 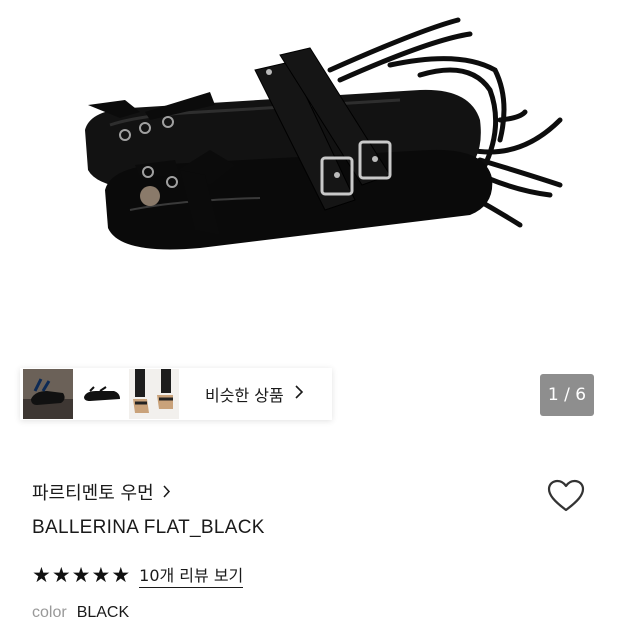 I want to click on image-pager: 1 / 6, so click(x=567, y=395).